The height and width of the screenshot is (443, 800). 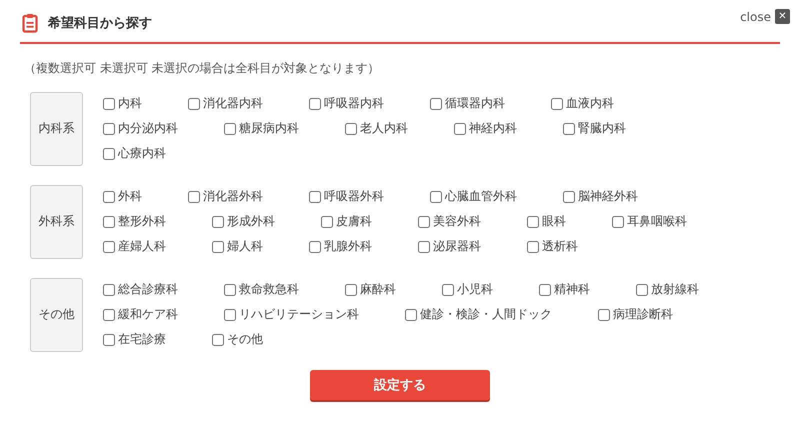 What do you see at coordinates (765, 16) in the screenshot?
I see `close-button: close ✕` at bounding box center [765, 16].